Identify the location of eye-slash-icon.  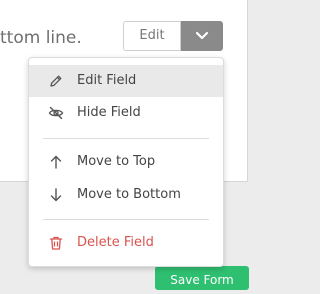
(56, 113).